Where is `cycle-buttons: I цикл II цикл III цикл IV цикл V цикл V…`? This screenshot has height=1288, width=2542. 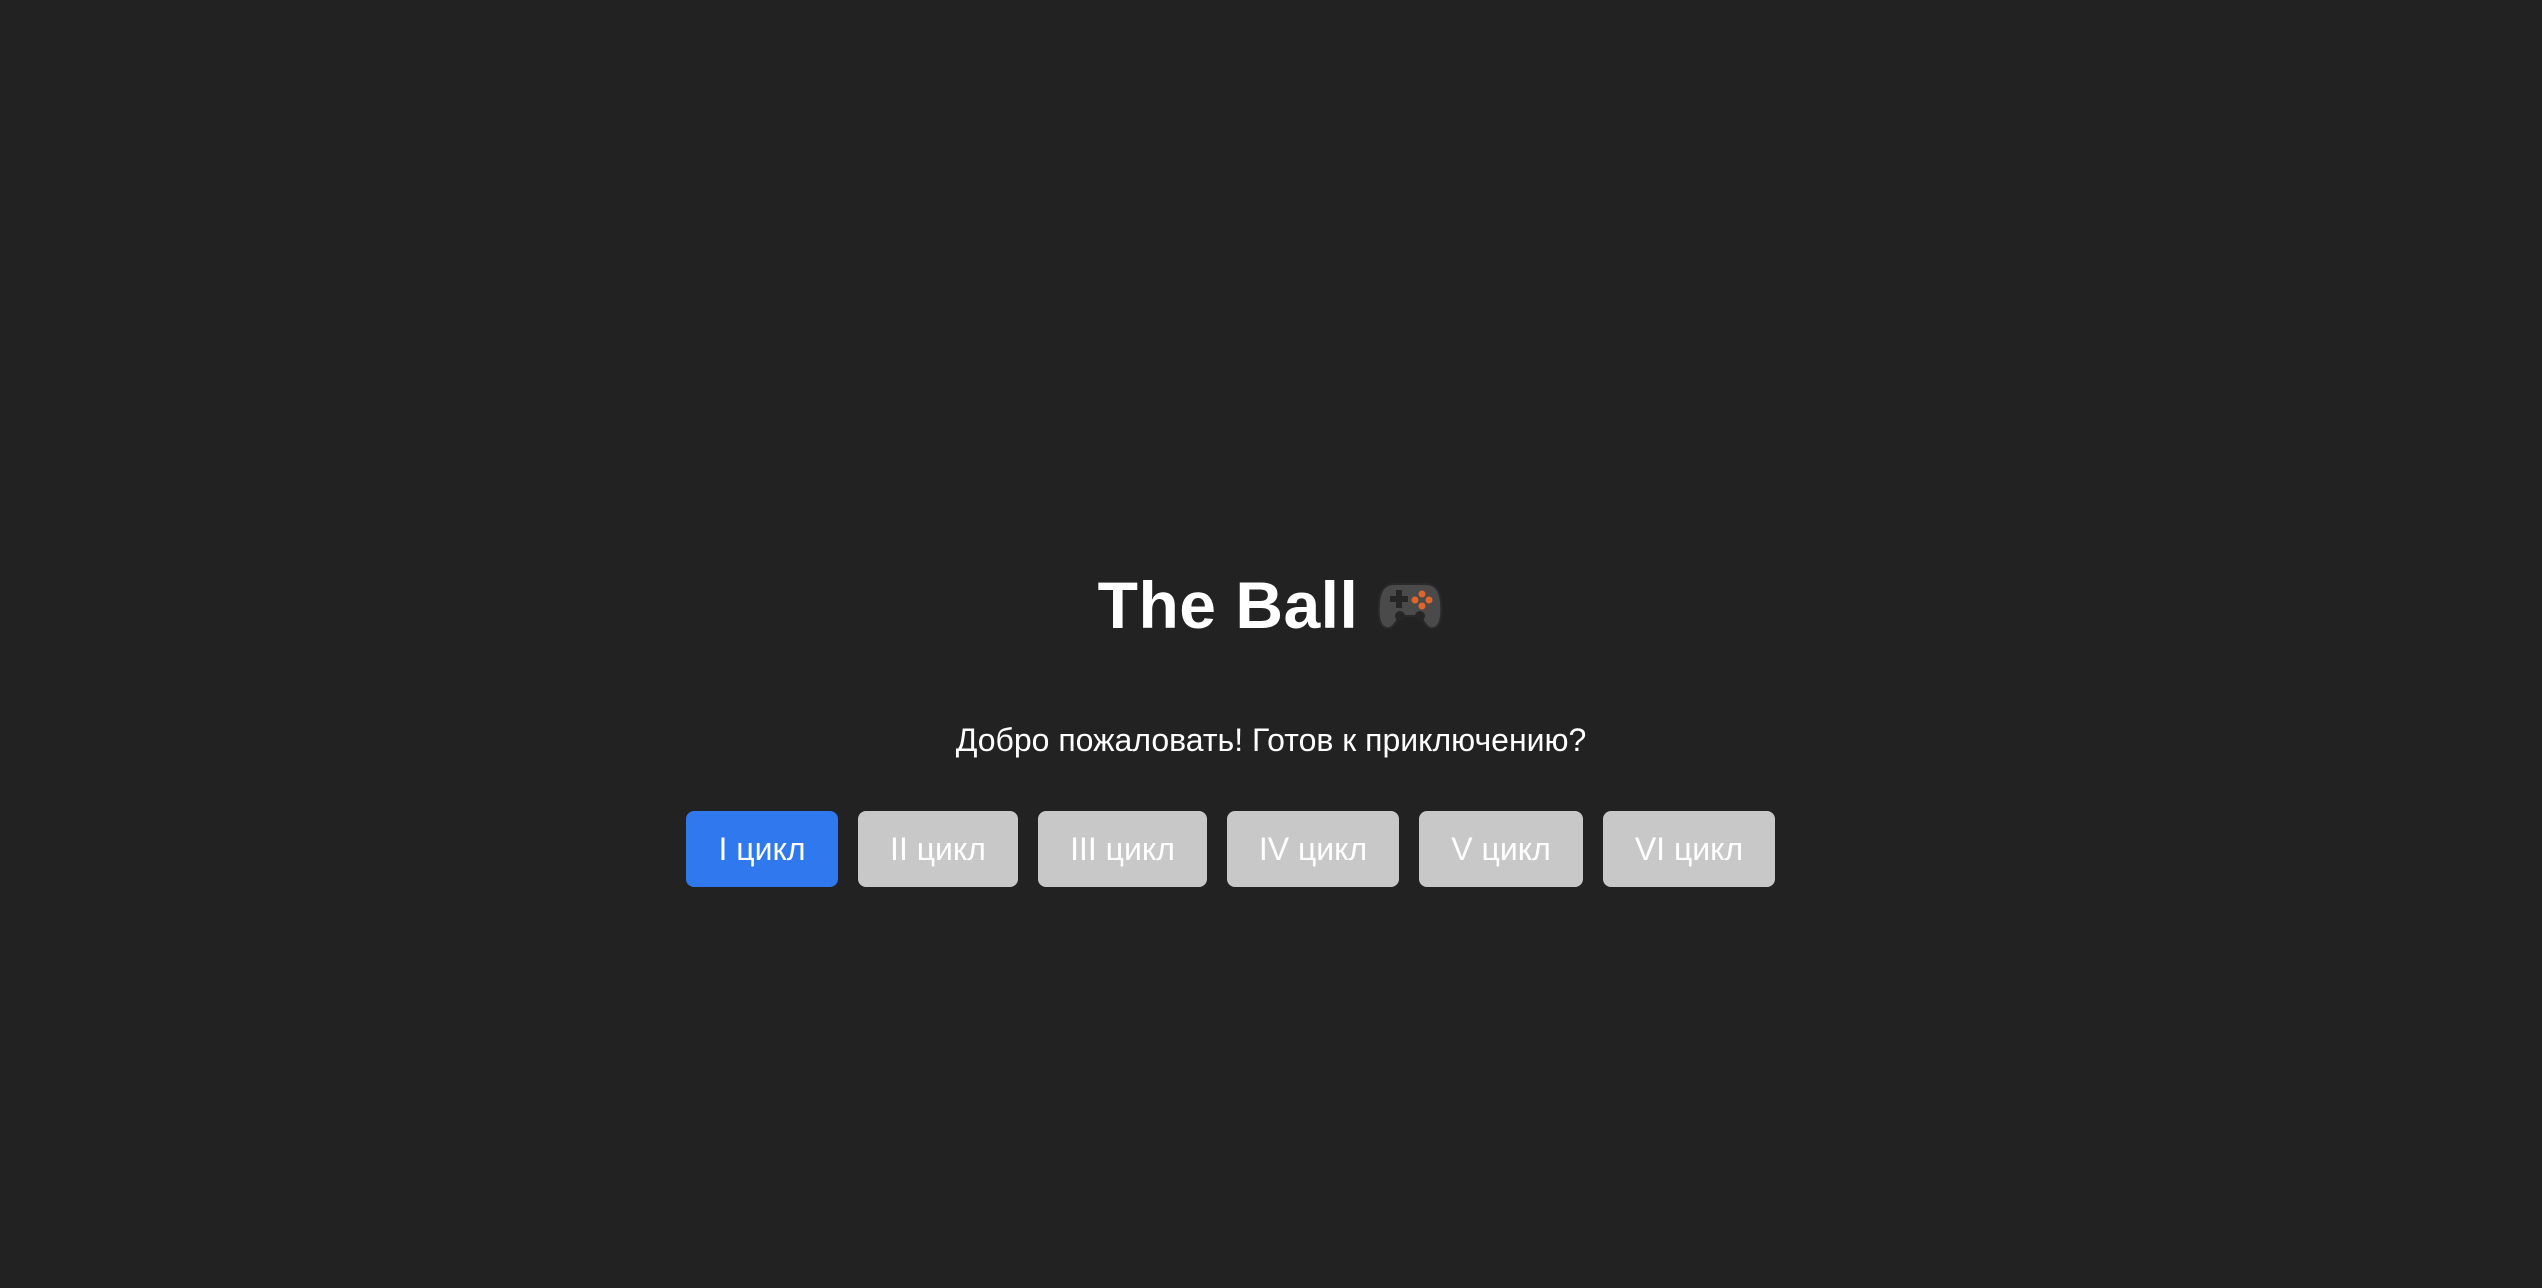
cycle-buttons: I цикл II цикл III цикл IV цикл V цикл V… is located at coordinates (1230, 849).